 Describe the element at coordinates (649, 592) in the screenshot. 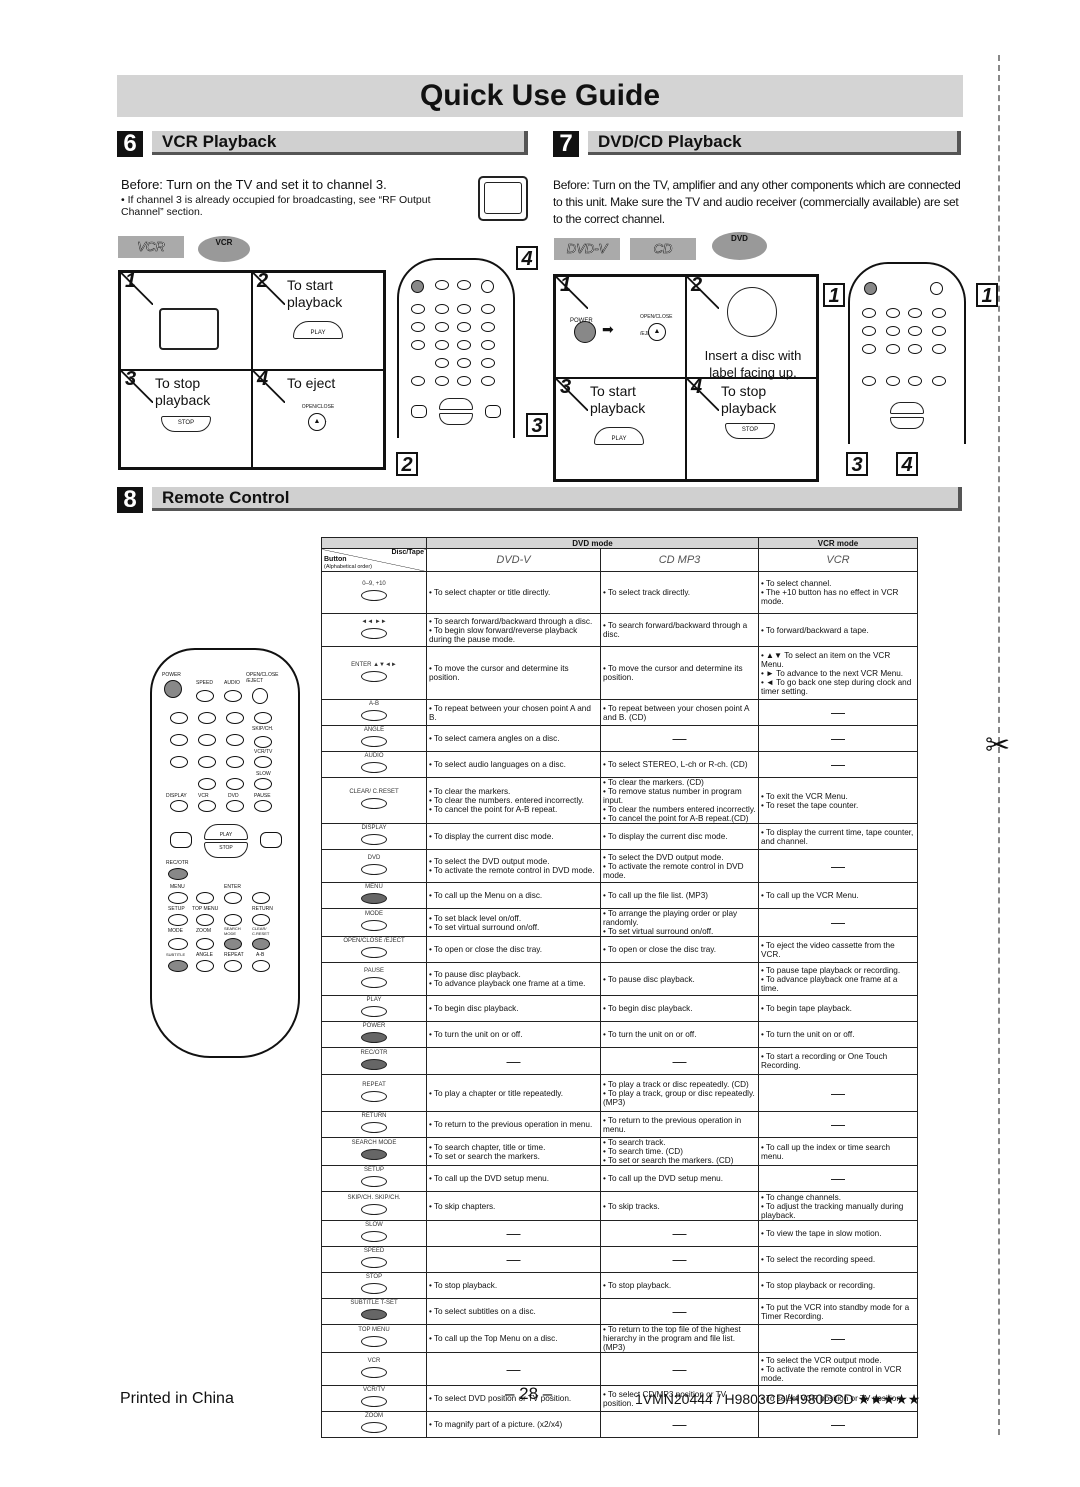

I see `function-description: To select track directly.` at that location.